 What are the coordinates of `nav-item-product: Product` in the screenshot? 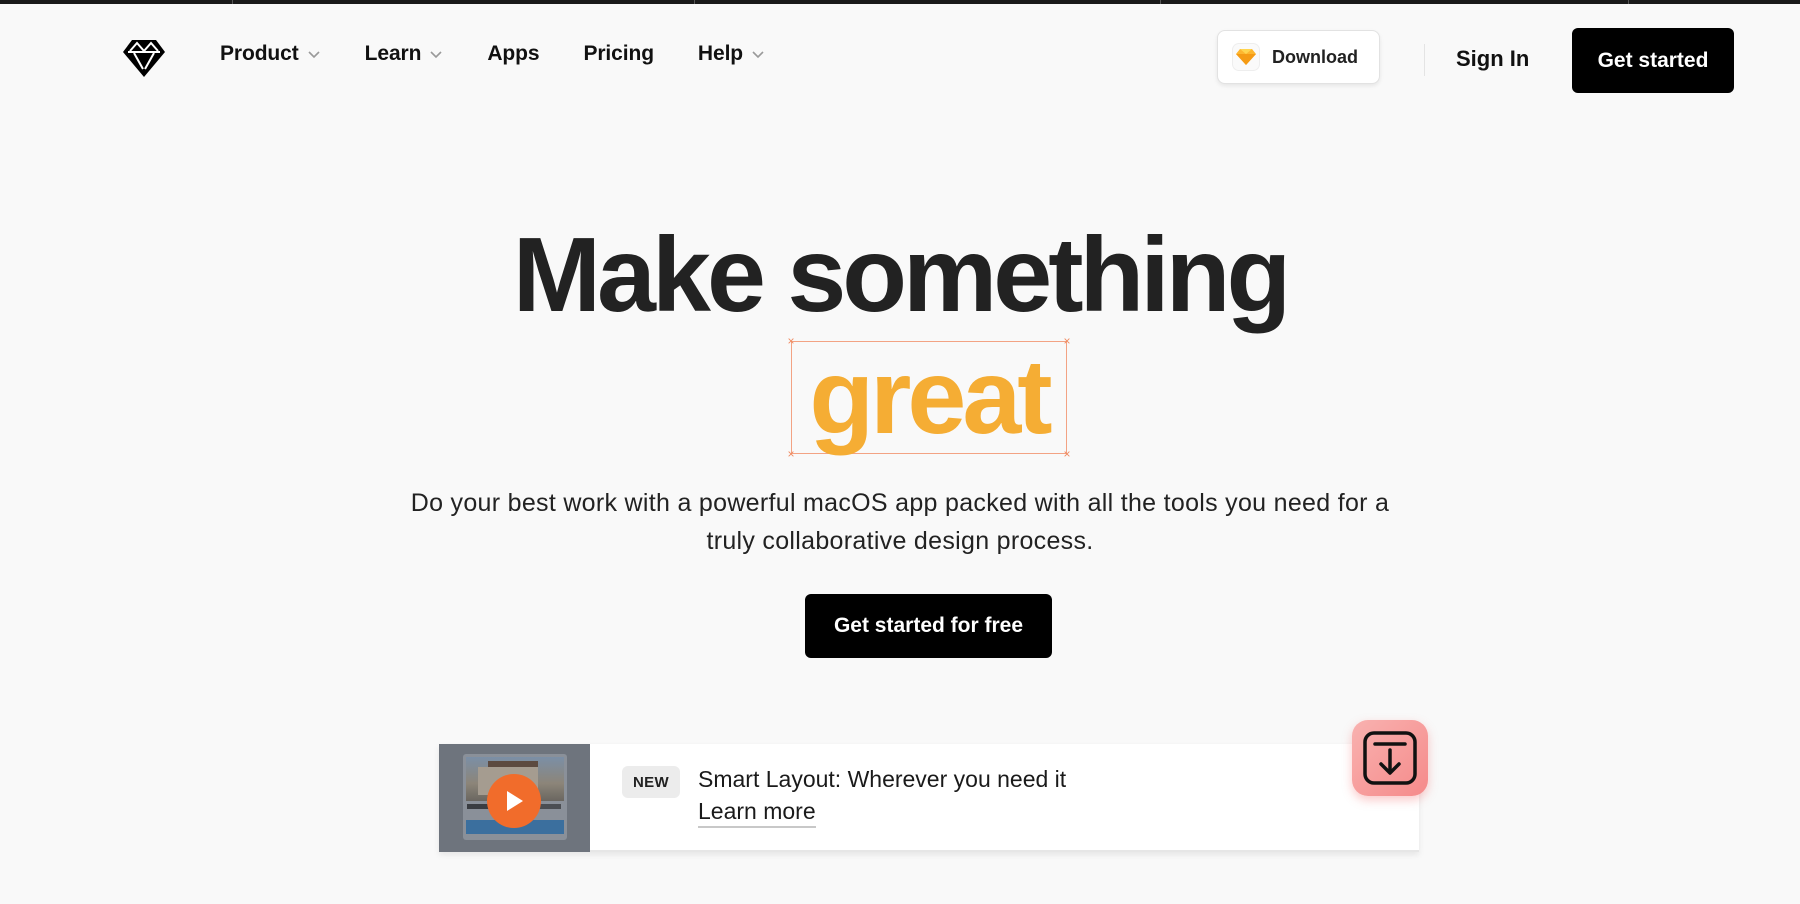 It's located at (270, 54).